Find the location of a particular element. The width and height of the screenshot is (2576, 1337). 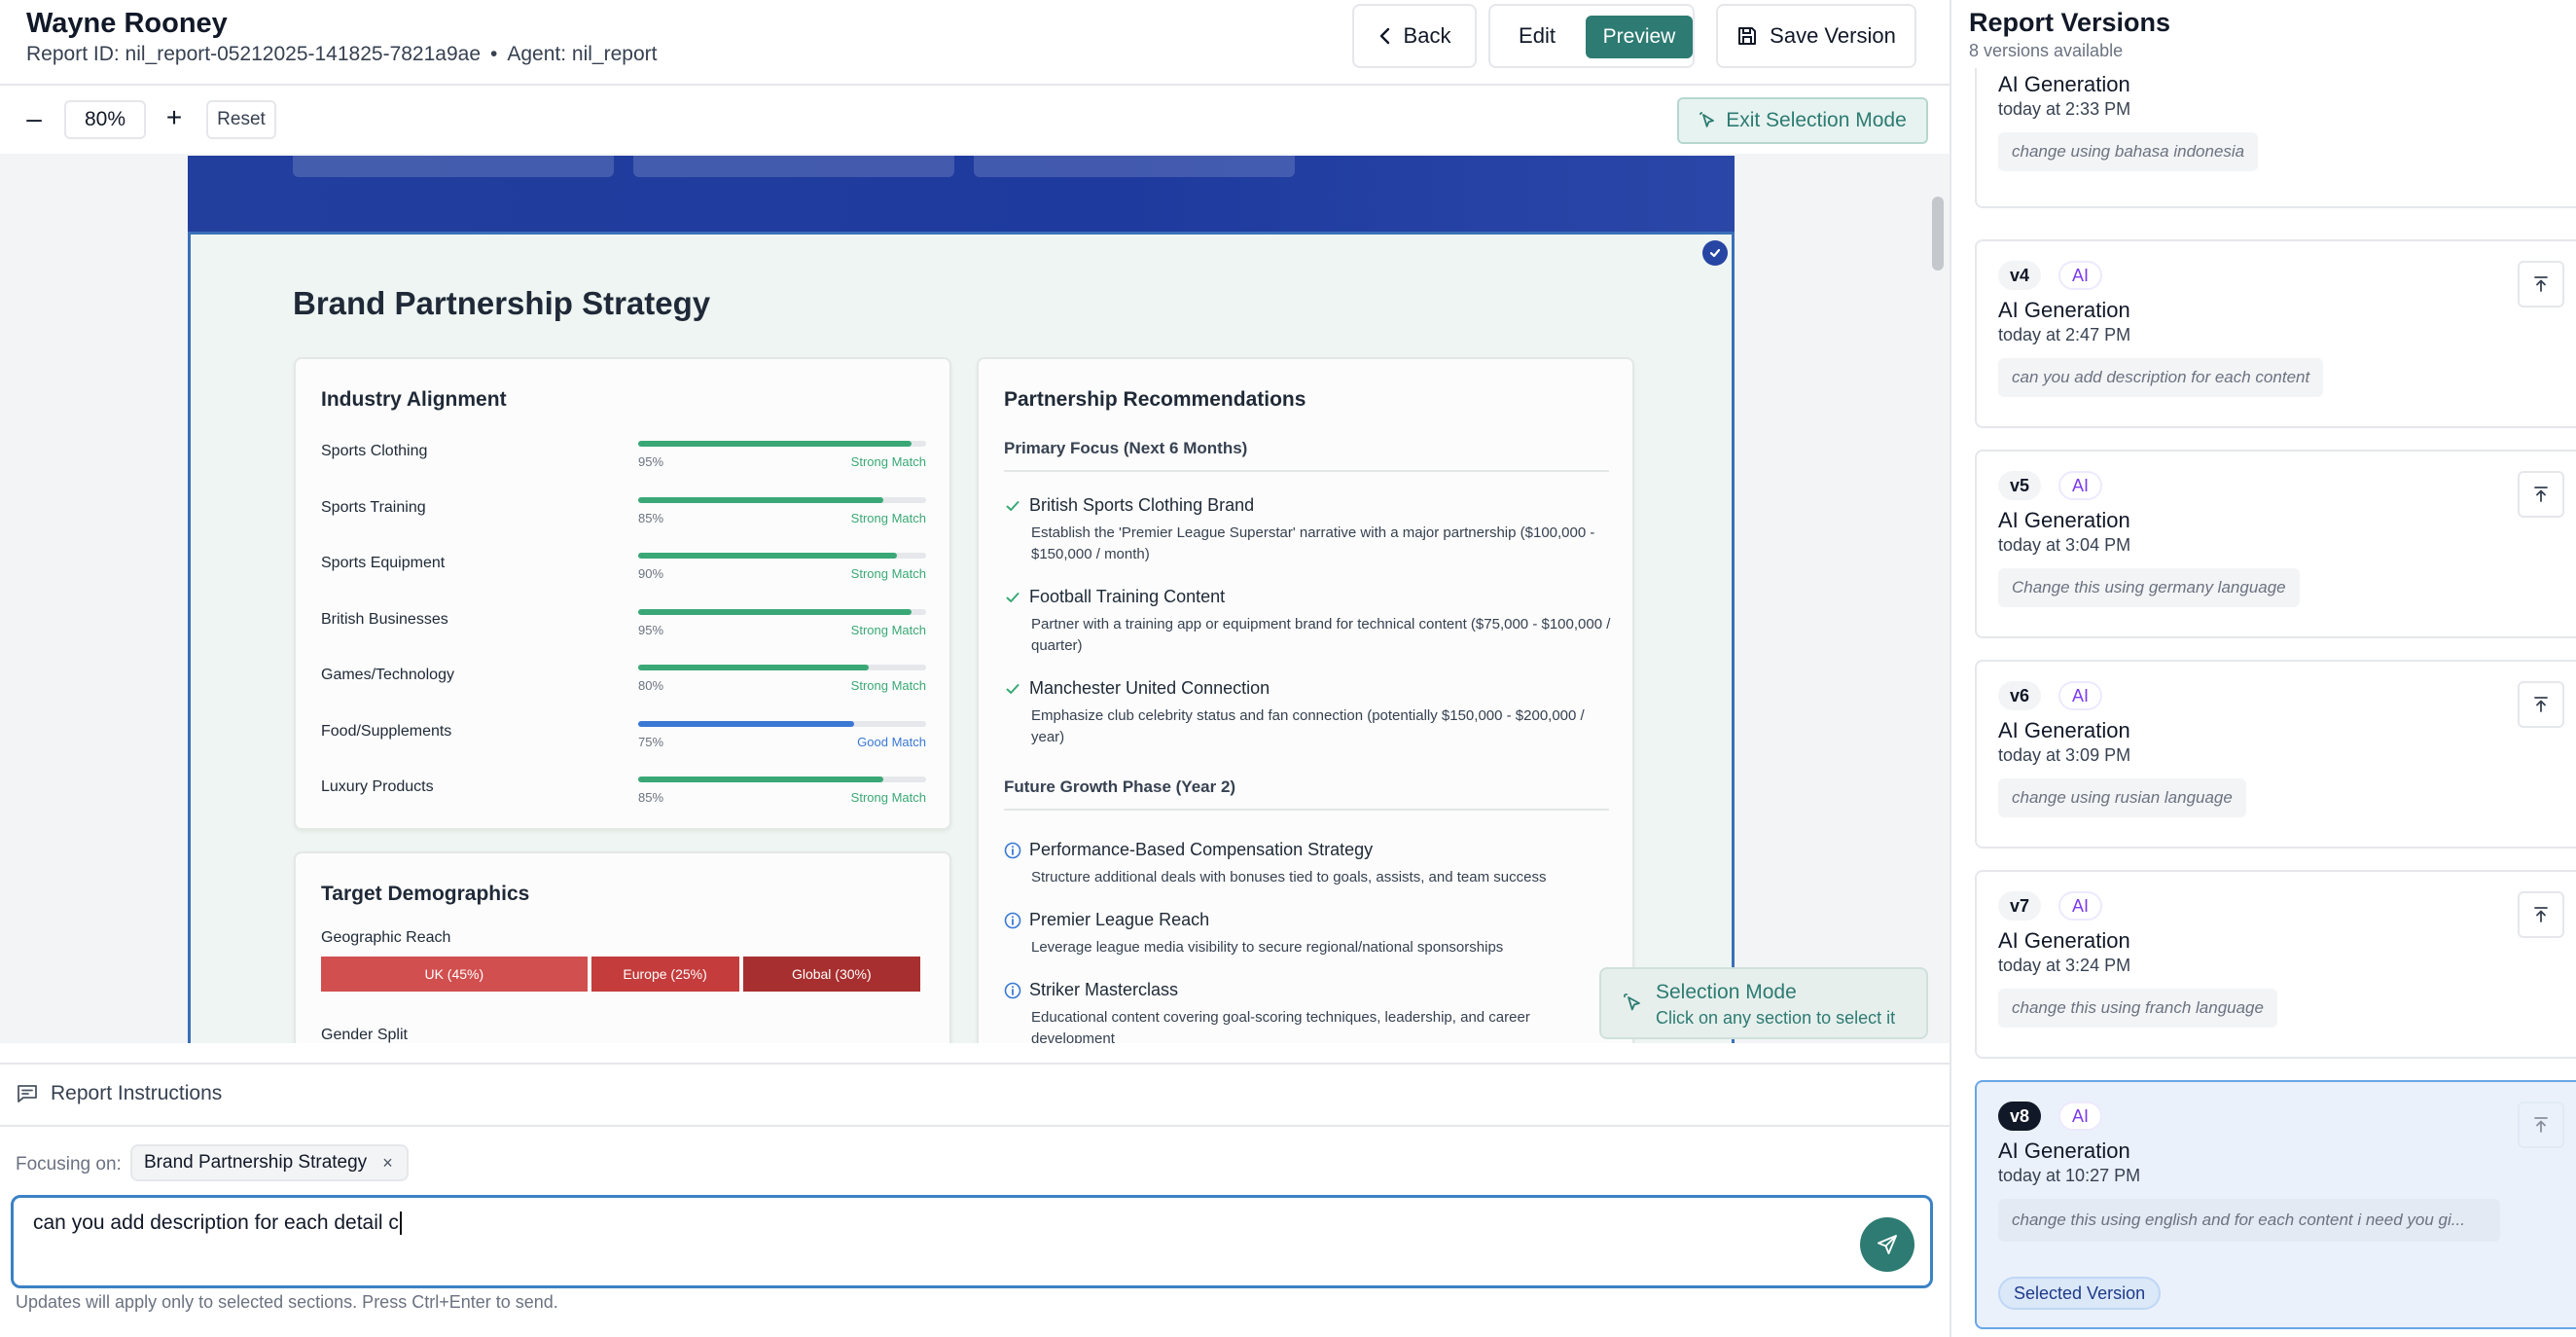

geo-segment: Europe (25%) is located at coordinates (664, 974).